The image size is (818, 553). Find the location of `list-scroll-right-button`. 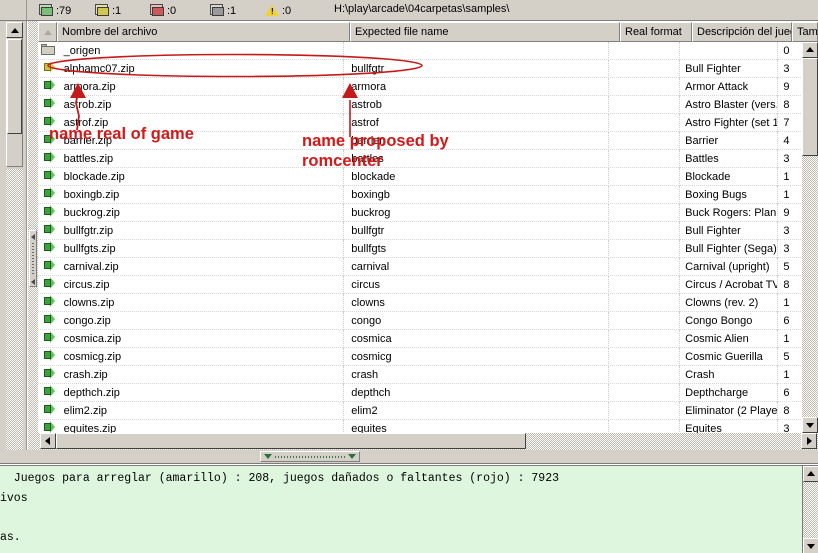

list-scroll-right-button is located at coordinates (809, 441).